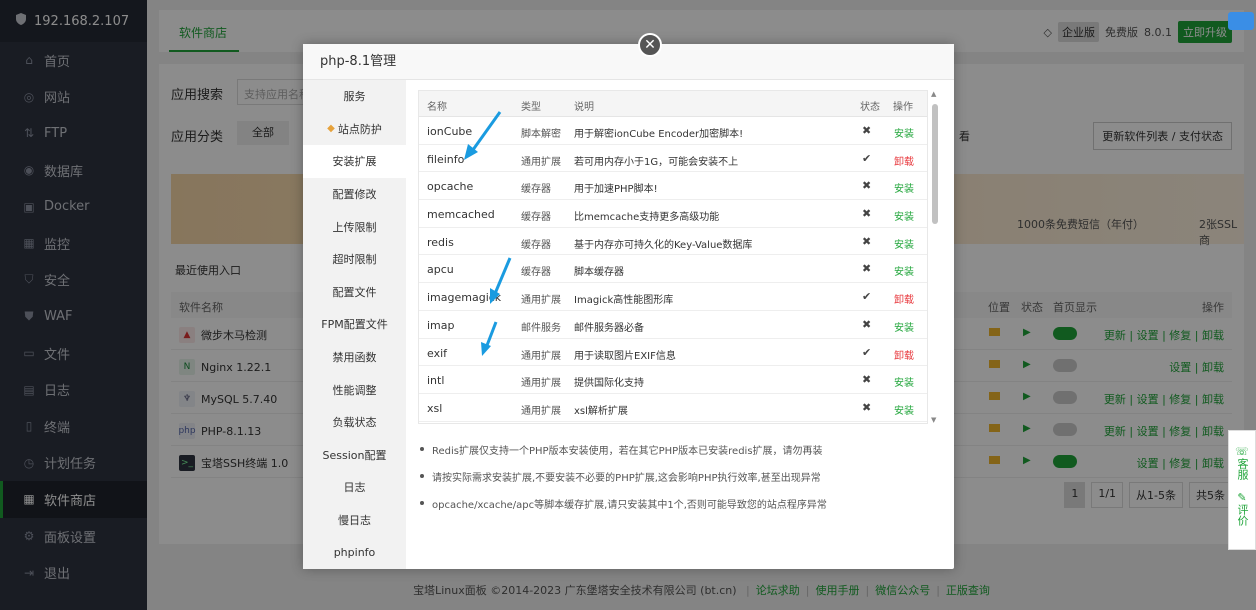  I want to click on dialog-menu-item: 超时限制, so click(354, 259).